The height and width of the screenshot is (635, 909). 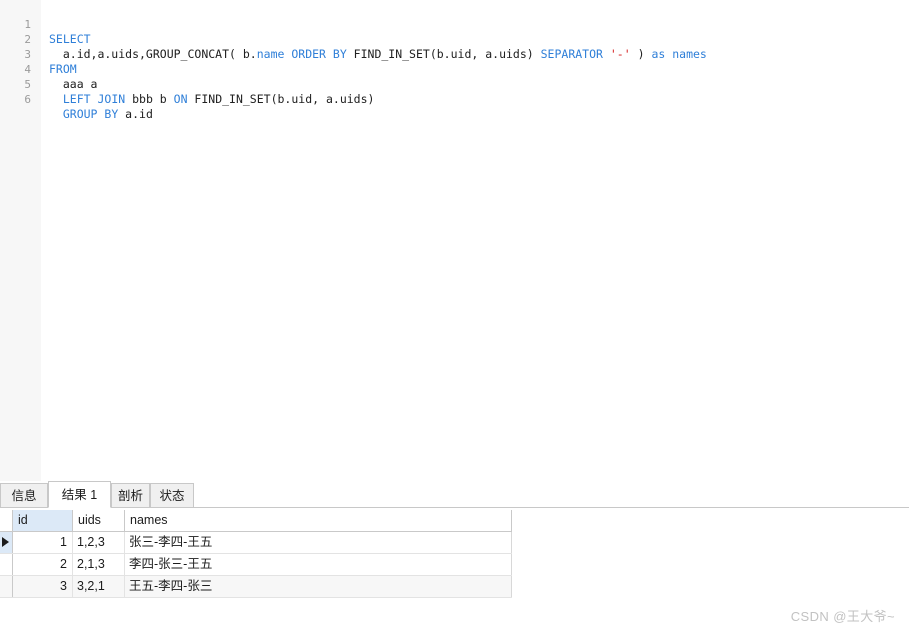 What do you see at coordinates (99, 586) in the screenshot?
I see `cell-uids-3: 3,2,1` at bounding box center [99, 586].